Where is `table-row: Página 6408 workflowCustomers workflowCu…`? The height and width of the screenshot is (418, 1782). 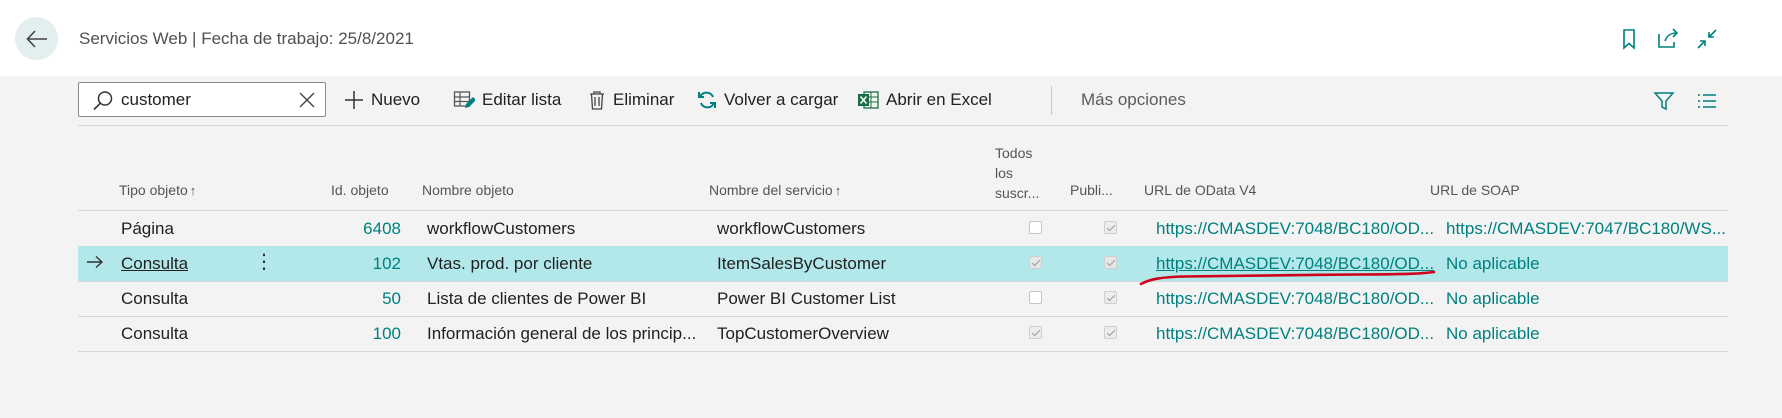 table-row: Página 6408 workflowCustomers workflowCu… is located at coordinates (903, 228).